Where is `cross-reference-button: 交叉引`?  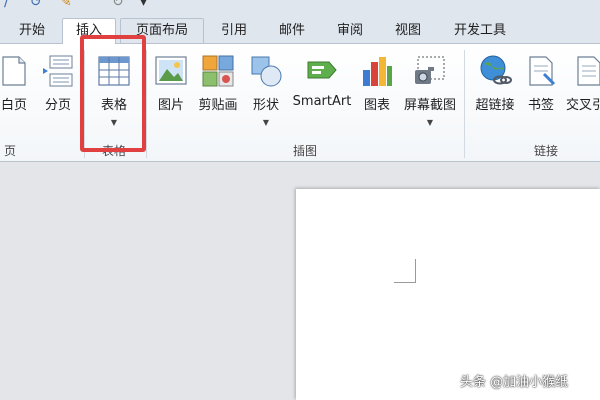
cross-reference-button: 交叉引 is located at coordinates (581, 92).